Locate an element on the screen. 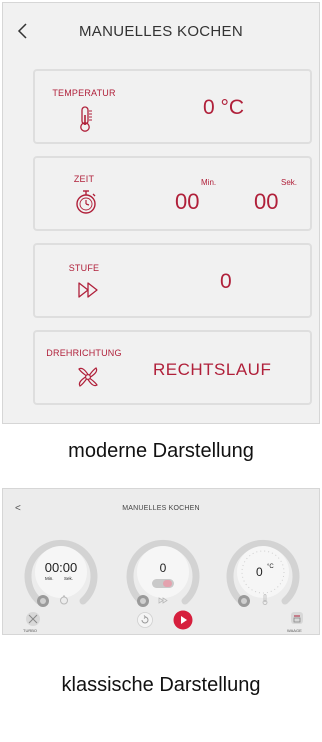 This screenshot has width=322, height=742. rotate-icon is located at coordinates (145, 620).